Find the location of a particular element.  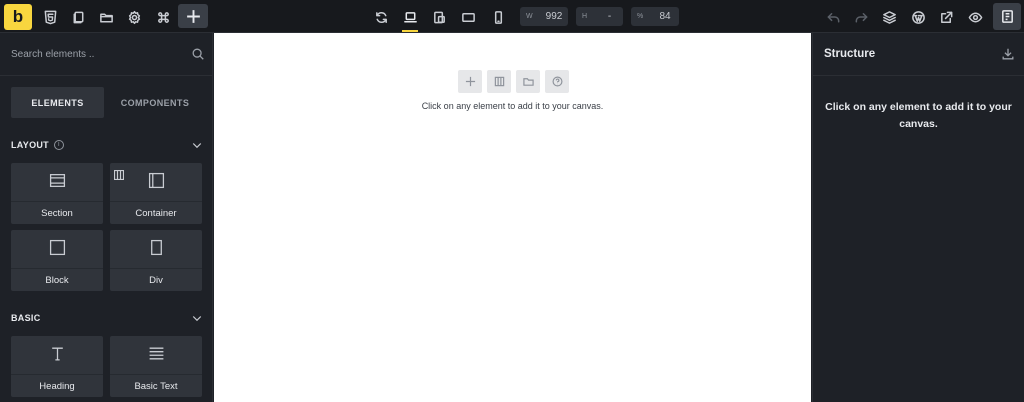

undo-icon is located at coordinates (833, 17).